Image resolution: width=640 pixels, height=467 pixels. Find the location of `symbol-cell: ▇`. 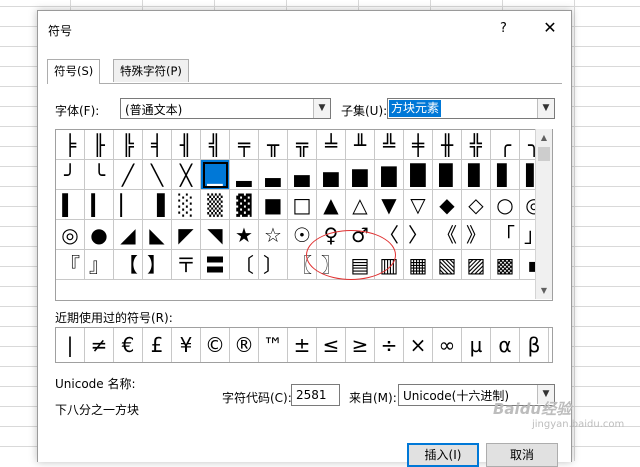

symbol-cell: ▇ is located at coordinates (389, 175).